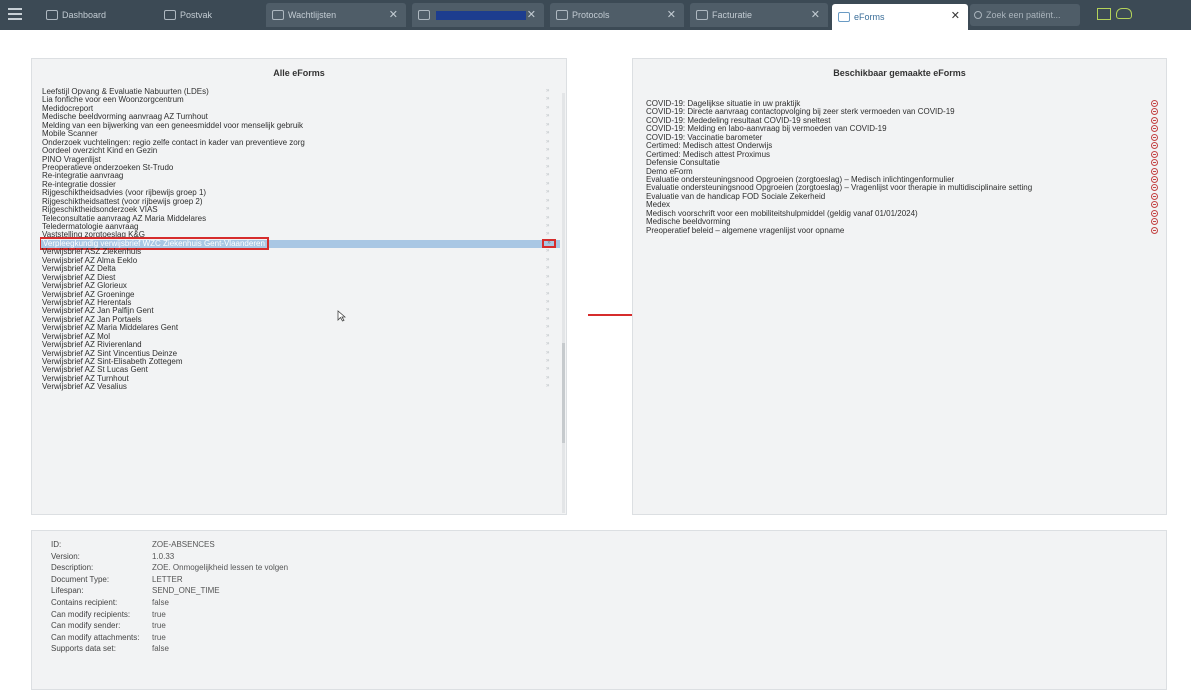 This screenshot has width=1191, height=700. What do you see at coordinates (169, 615) in the screenshot?
I see `detail-row: Can modify recipients: true` at bounding box center [169, 615].